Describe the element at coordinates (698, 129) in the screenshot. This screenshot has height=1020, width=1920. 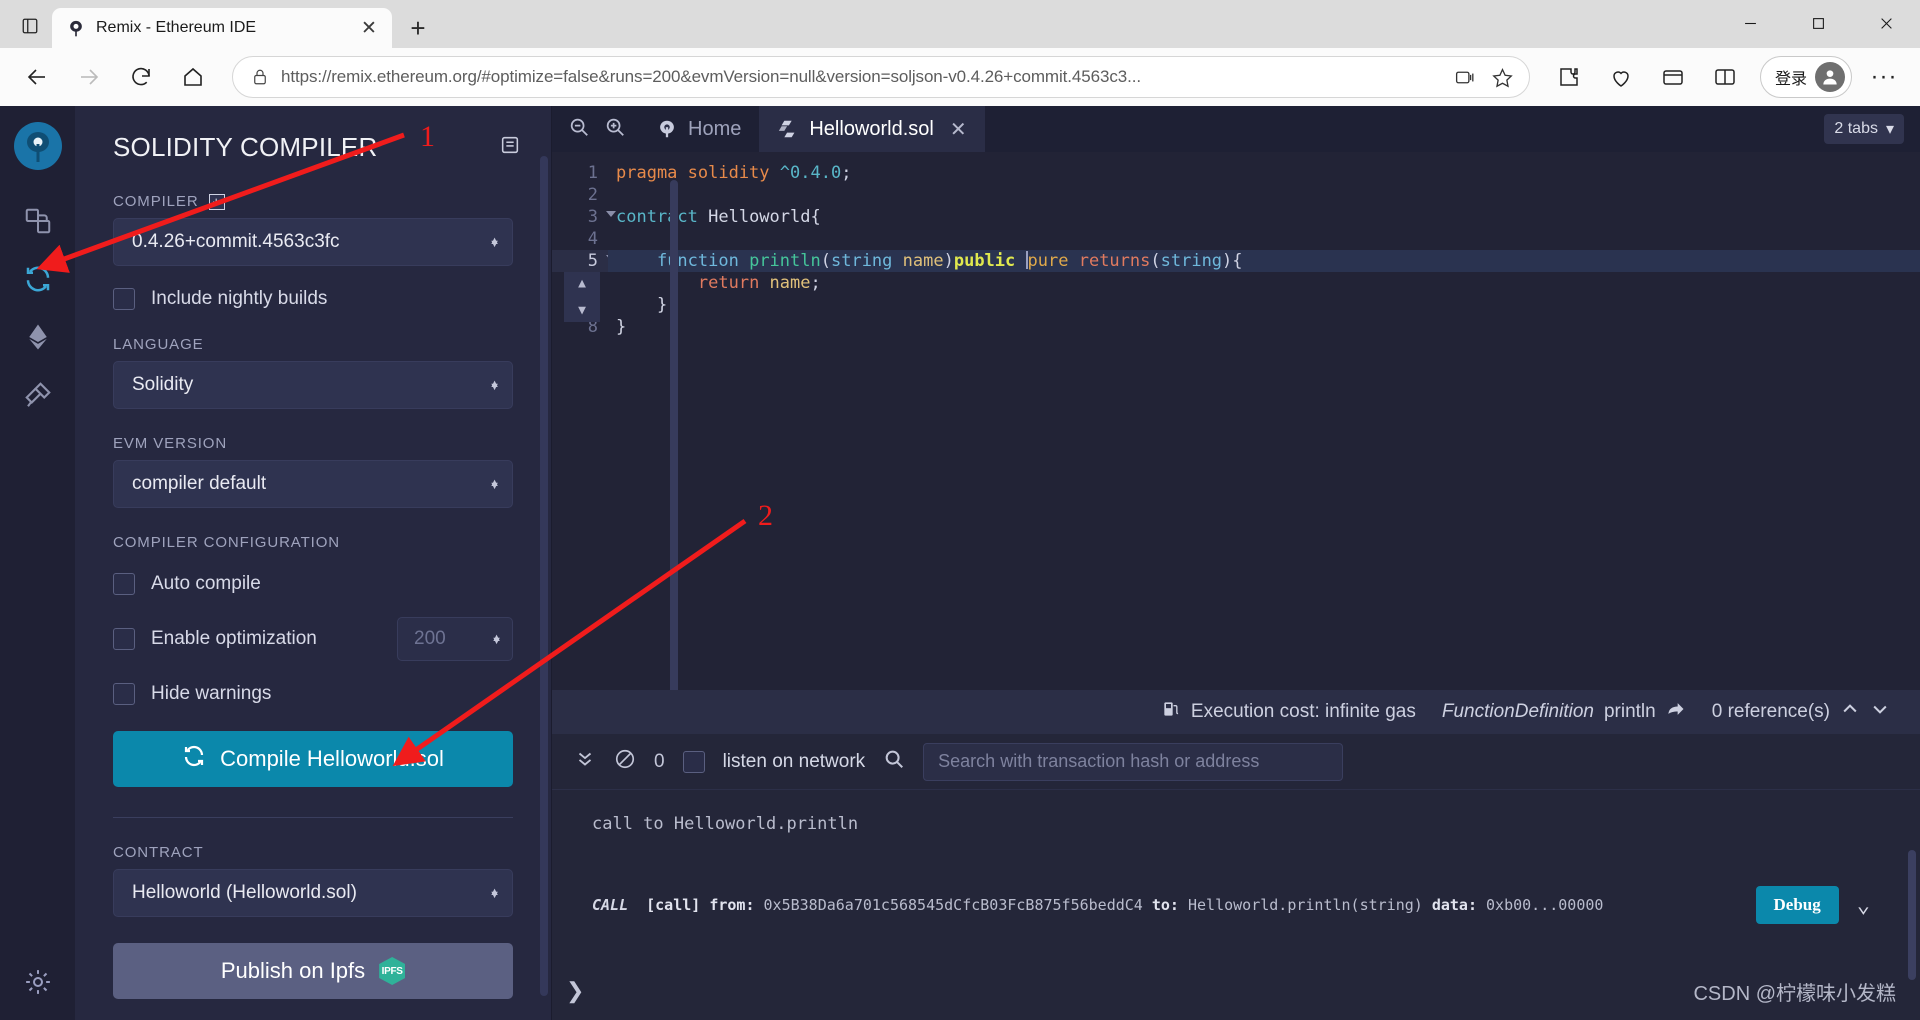
I see `tab-home: Home` at that location.